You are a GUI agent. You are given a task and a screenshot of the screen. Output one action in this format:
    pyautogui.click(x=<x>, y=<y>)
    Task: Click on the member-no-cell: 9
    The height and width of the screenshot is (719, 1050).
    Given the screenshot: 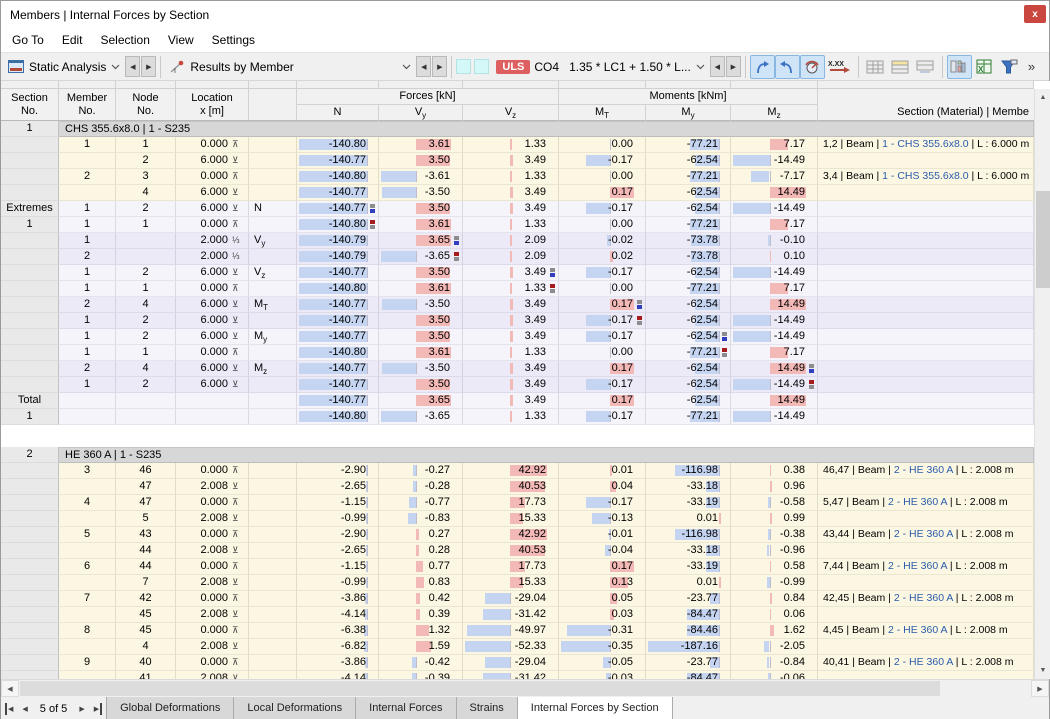 What is the action you would take?
    pyautogui.click(x=87, y=663)
    